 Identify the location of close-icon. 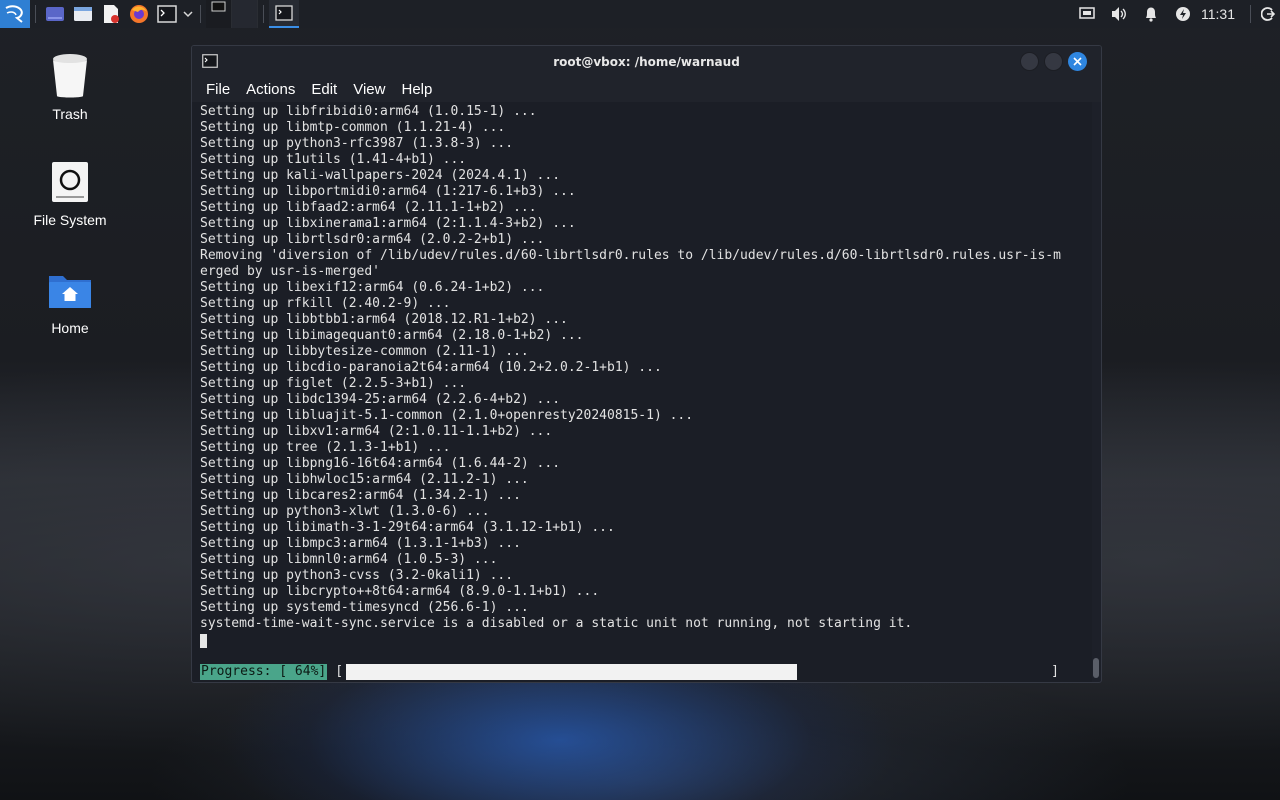
(1077, 61).